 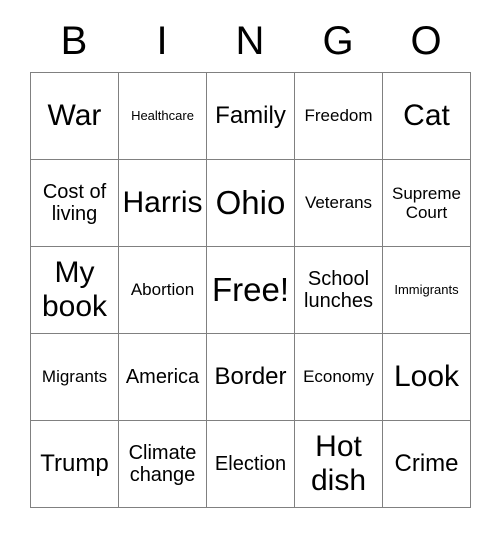 I want to click on bingo-cell-label: Free!, so click(x=250, y=289).